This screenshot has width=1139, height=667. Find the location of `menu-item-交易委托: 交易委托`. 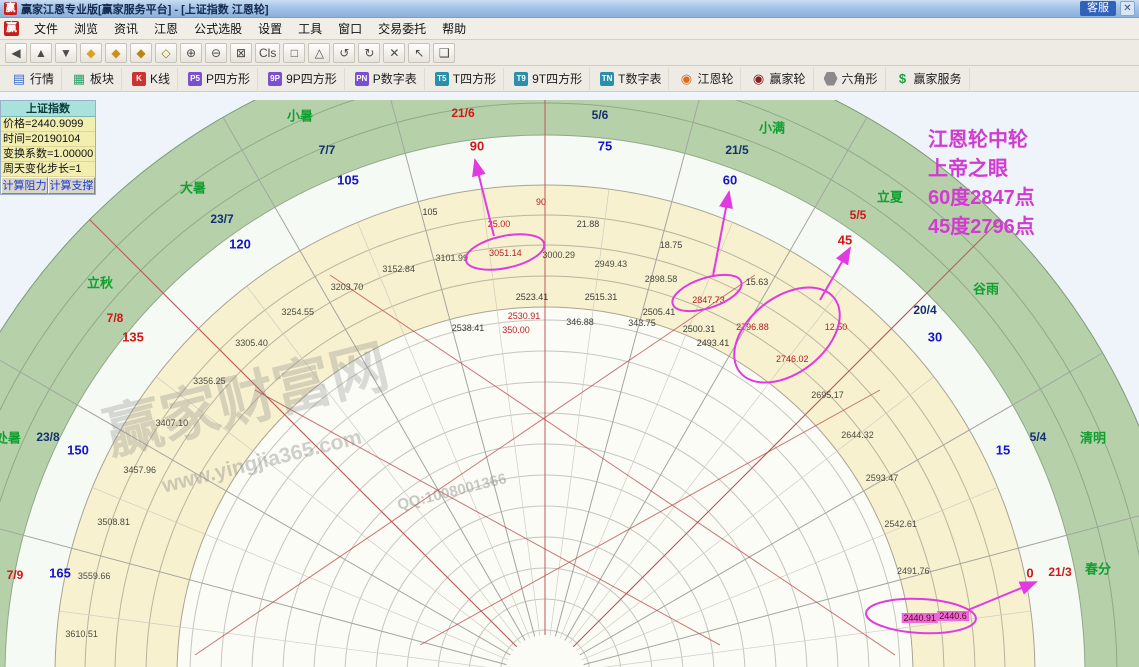

menu-item-交易委托: 交易委托 is located at coordinates (402, 28).